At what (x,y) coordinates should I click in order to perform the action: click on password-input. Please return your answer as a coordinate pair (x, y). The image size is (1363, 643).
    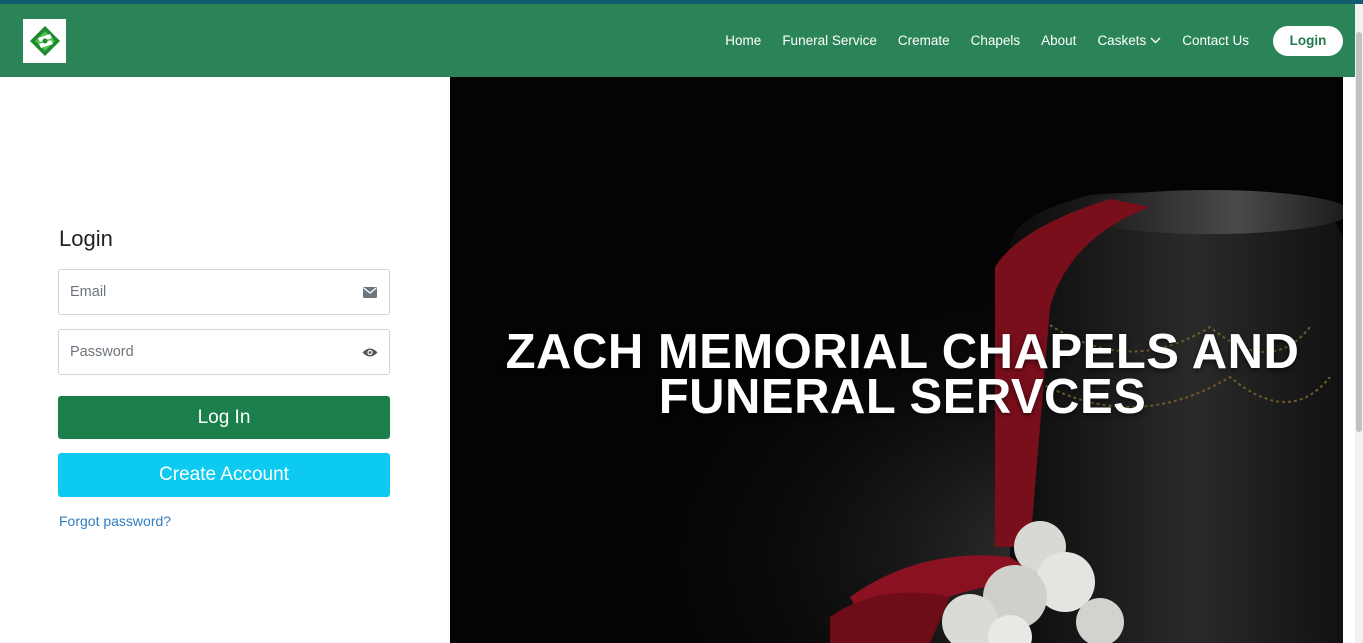
    Looking at the image, I should click on (210, 352).